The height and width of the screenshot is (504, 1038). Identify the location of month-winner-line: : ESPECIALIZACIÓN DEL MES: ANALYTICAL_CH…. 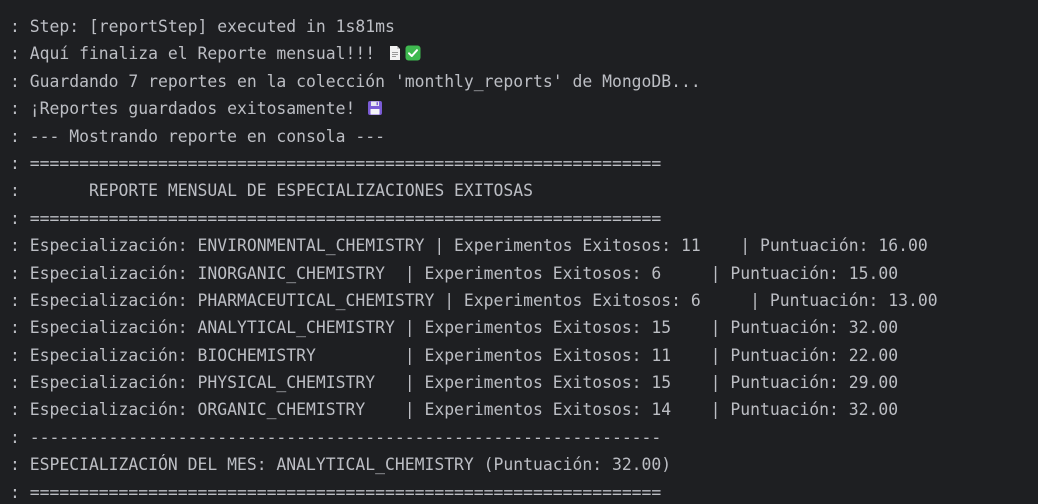
(524, 464).